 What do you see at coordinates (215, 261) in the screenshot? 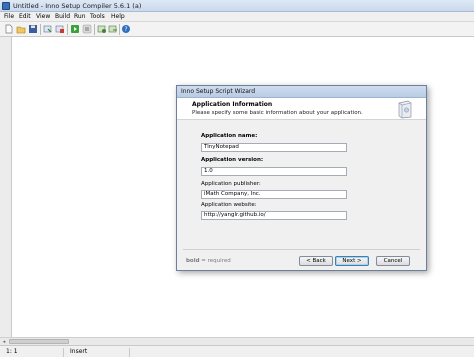
I see `legend-rest: = required` at bounding box center [215, 261].